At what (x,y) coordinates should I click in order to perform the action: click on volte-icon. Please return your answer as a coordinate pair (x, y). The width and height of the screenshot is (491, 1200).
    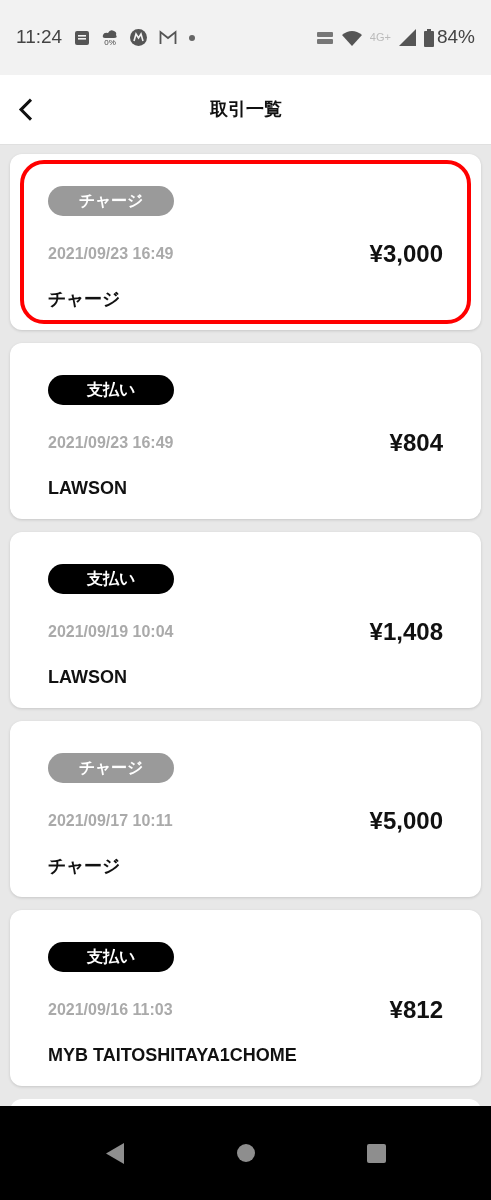
    Looking at the image, I should click on (324, 37).